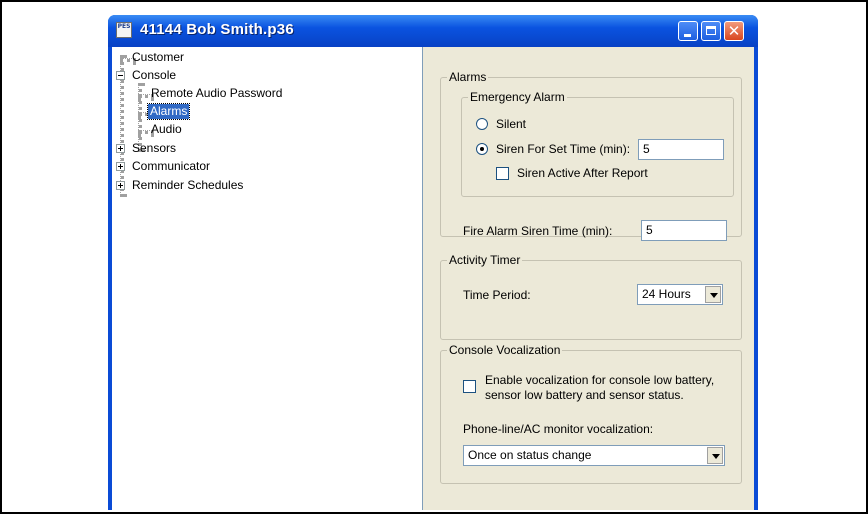 This screenshot has width=868, height=514. Describe the element at coordinates (262, 149) in the screenshot. I see `tree-item-sensors: Sensors` at that location.